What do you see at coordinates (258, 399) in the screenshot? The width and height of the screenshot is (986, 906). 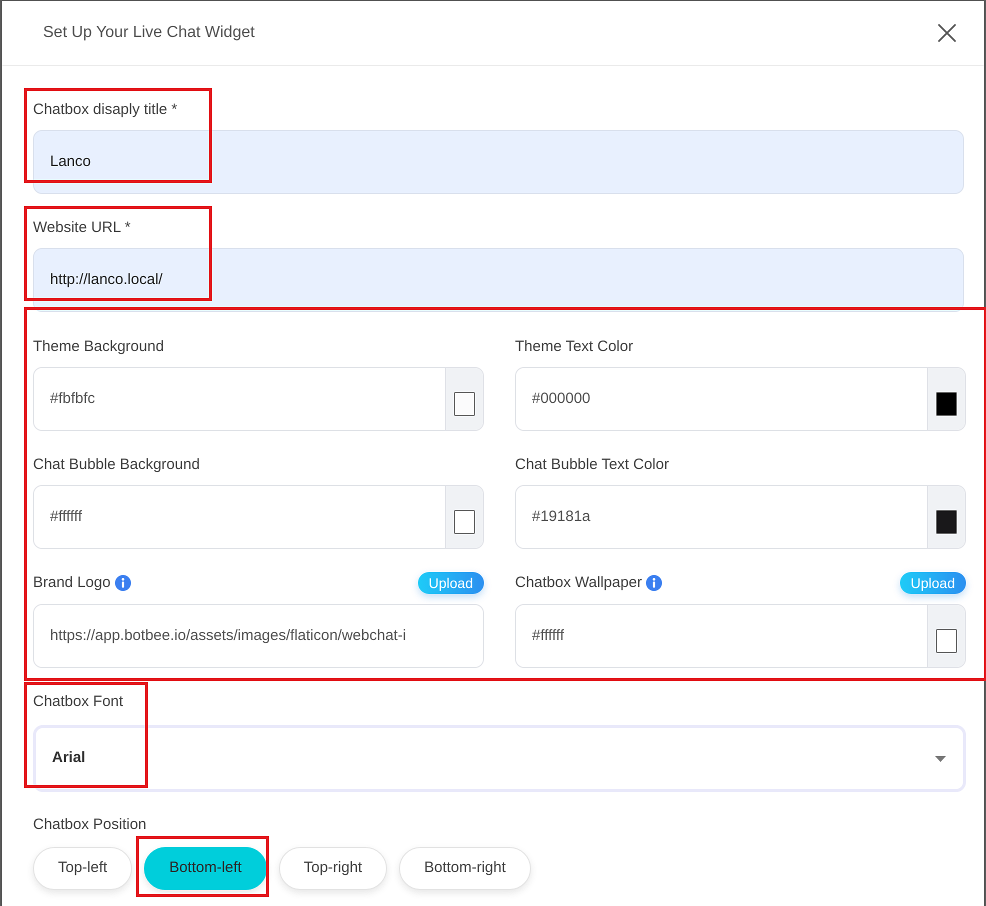 I see `color-field: #fbfbfc` at bounding box center [258, 399].